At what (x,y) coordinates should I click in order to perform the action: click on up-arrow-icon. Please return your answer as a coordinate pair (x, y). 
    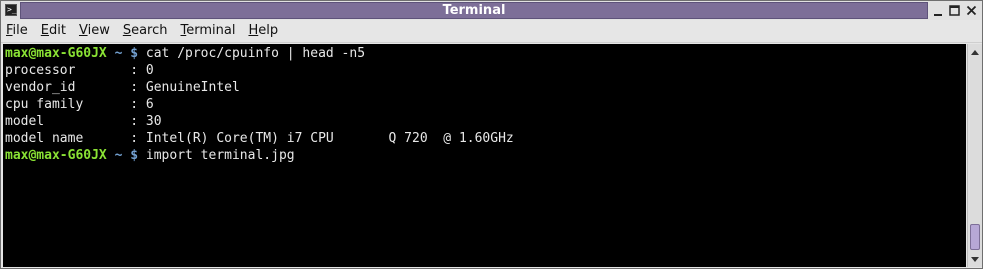
    Looking at the image, I should click on (975, 52).